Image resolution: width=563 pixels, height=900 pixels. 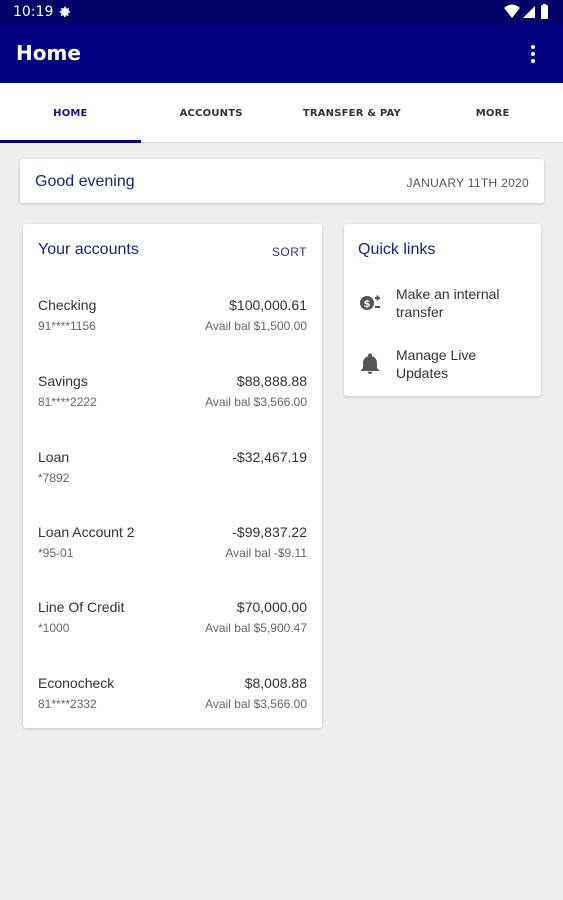 I want to click on account-available-balance: Avail bal $1,500.00, so click(x=256, y=326).